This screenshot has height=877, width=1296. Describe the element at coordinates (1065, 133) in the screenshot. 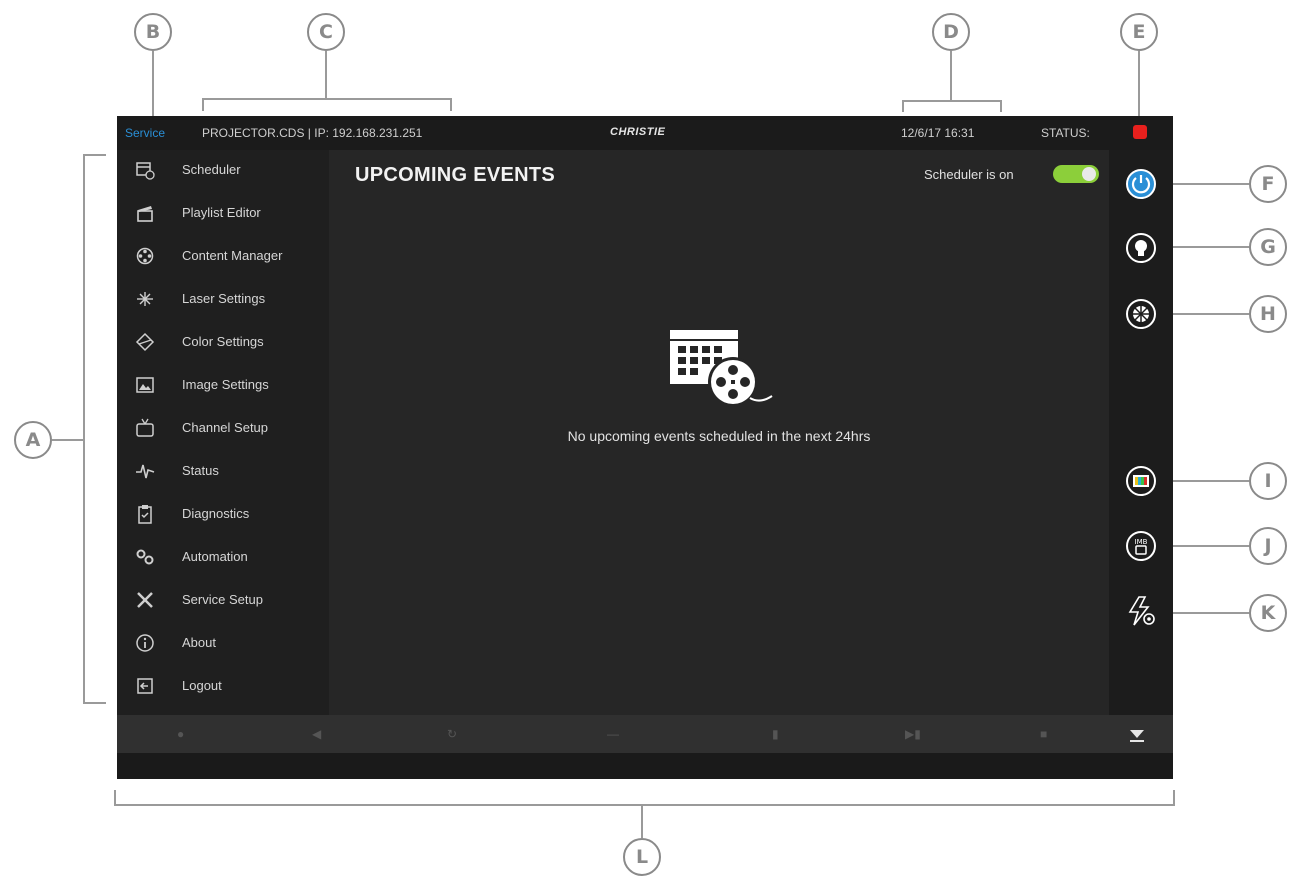

I see `status-label: STATUS:` at that location.